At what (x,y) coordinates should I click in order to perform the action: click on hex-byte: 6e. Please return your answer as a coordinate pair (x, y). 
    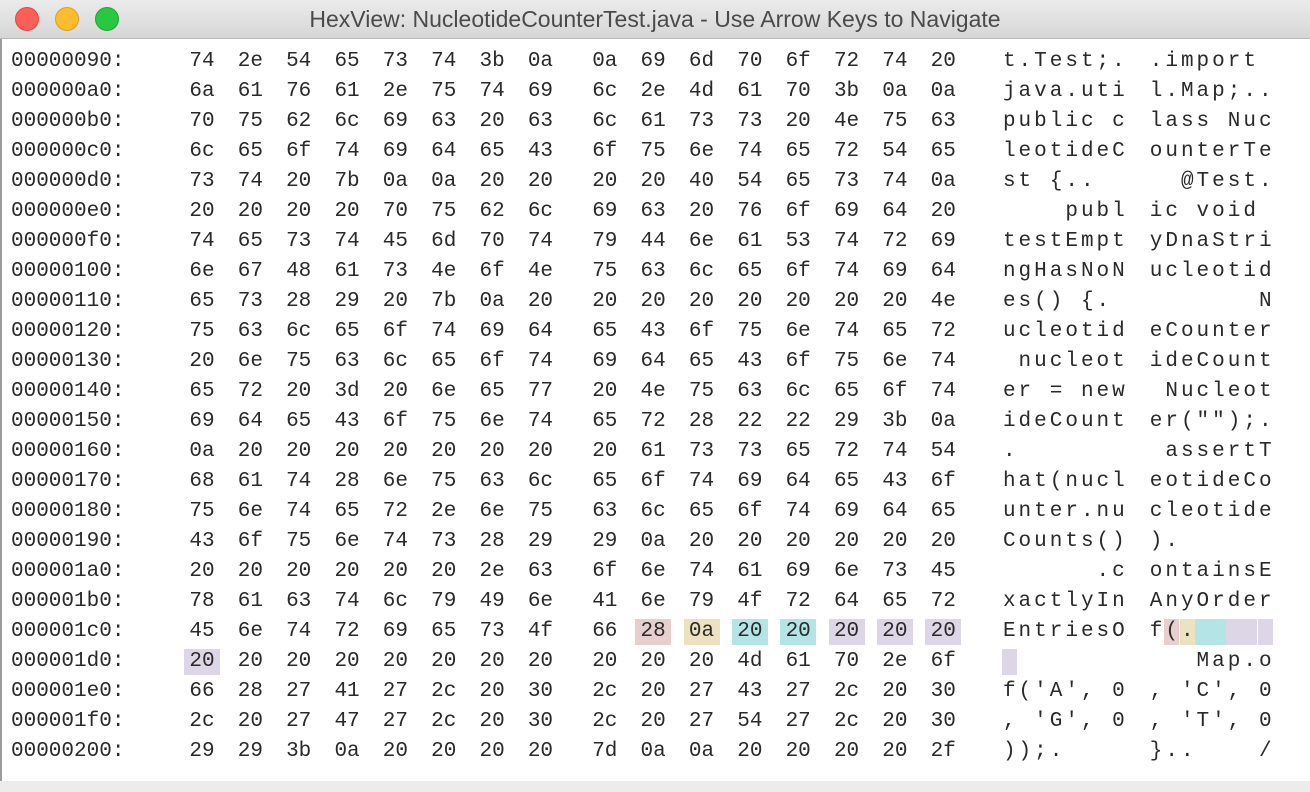
    Looking at the image, I should click on (250, 632).